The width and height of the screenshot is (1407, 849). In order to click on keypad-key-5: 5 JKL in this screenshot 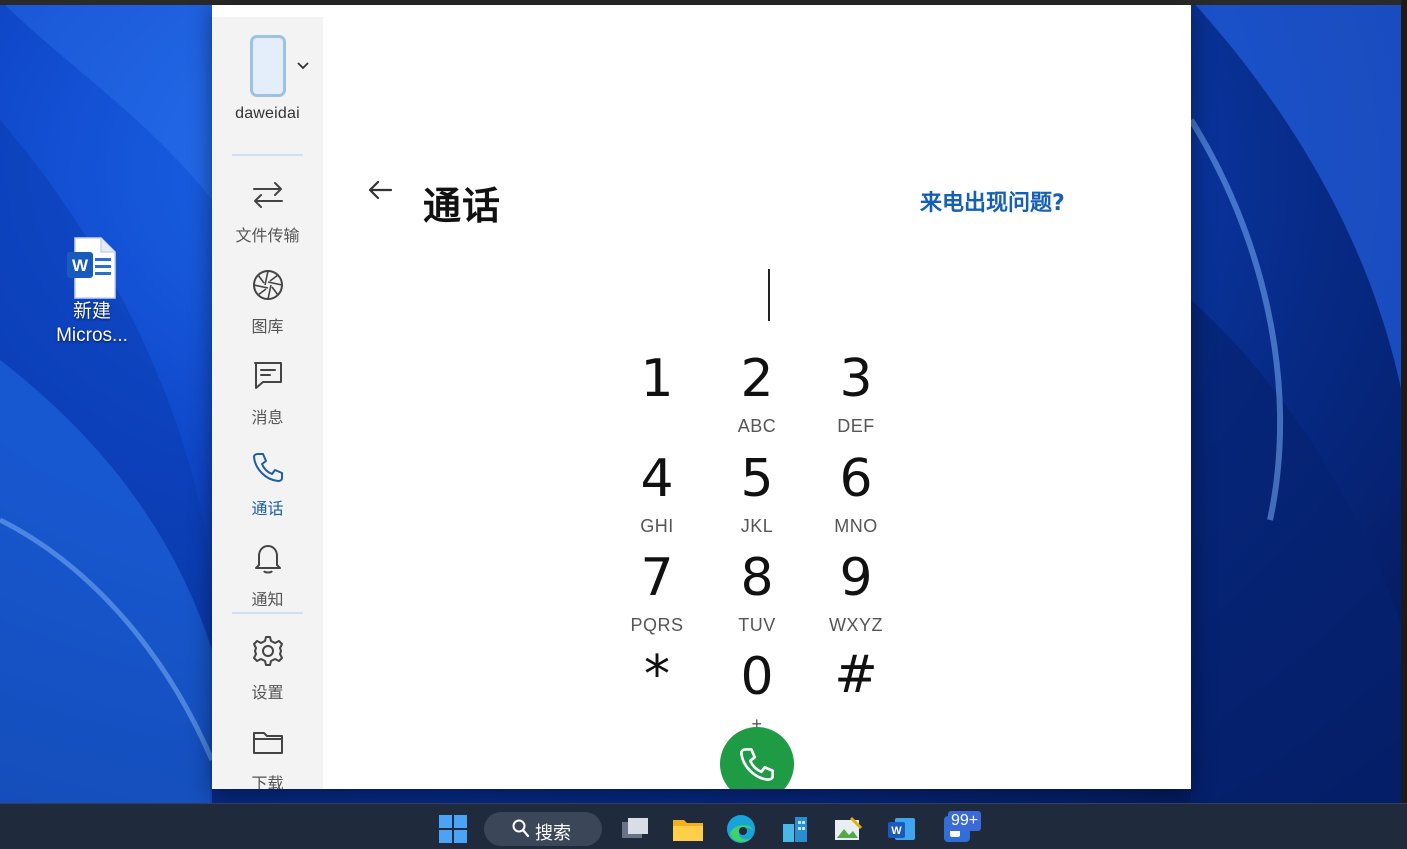, I will do `click(757, 494)`.